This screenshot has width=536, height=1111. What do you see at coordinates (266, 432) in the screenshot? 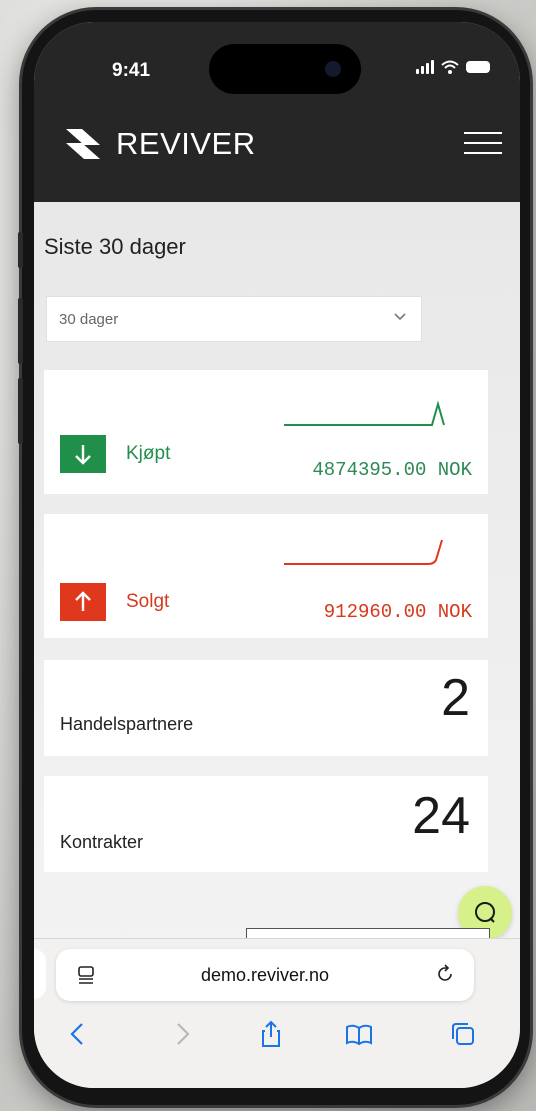
I see `bought-card: Kjøpt 4874395.00 NOK` at bounding box center [266, 432].